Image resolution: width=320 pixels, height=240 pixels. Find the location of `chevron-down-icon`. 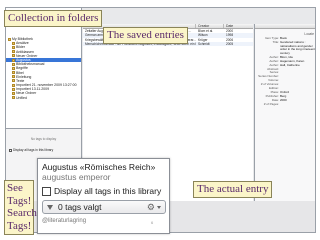

chevron-down-icon is located at coordinates (159, 207).